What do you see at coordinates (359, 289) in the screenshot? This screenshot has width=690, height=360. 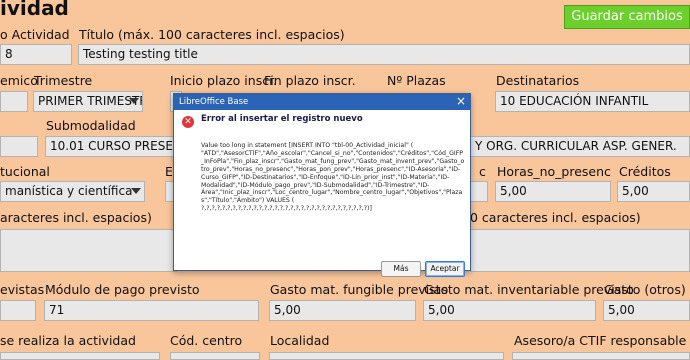 I see `gasto-fungible-label: Gasto mat. fungible previsto` at bounding box center [359, 289].